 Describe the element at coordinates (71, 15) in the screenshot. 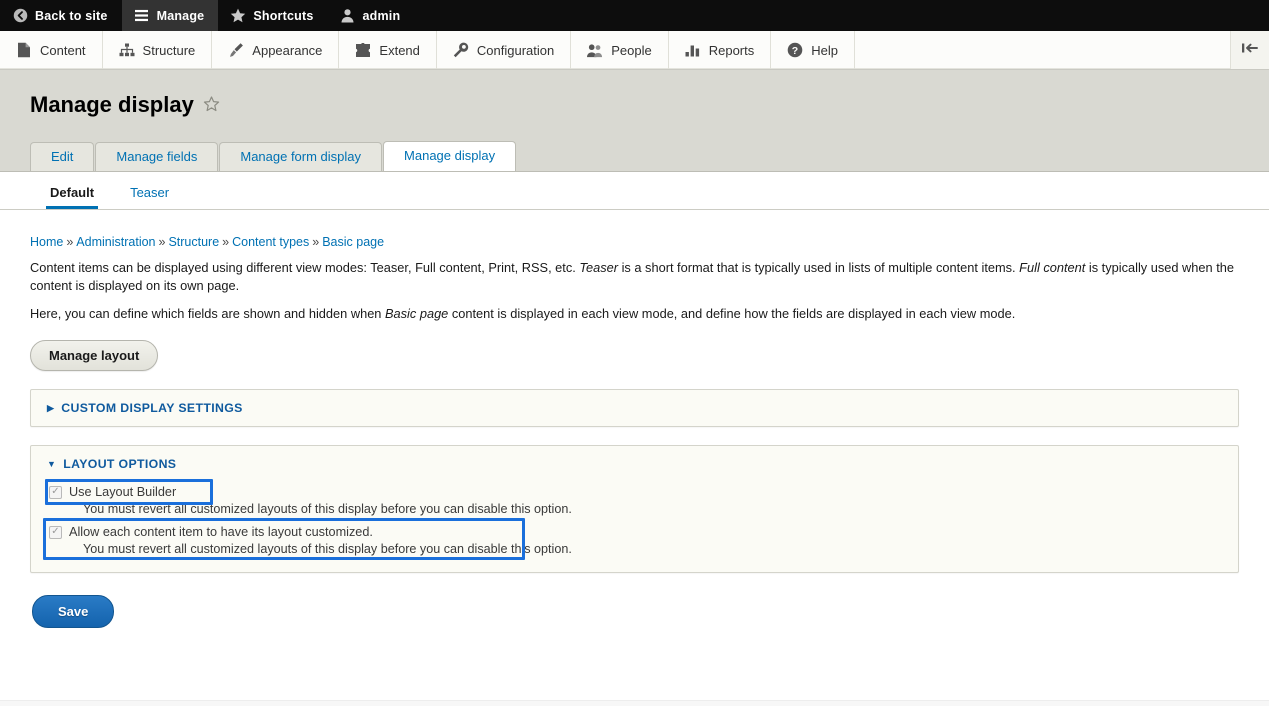

I see `toolbar-tab-label: Back to site` at that location.